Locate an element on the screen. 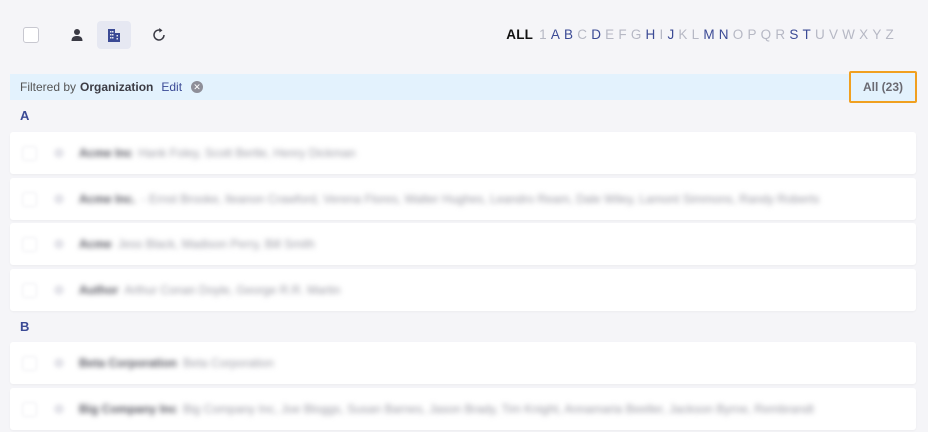  alpha-letter-s: S is located at coordinates (793, 36).